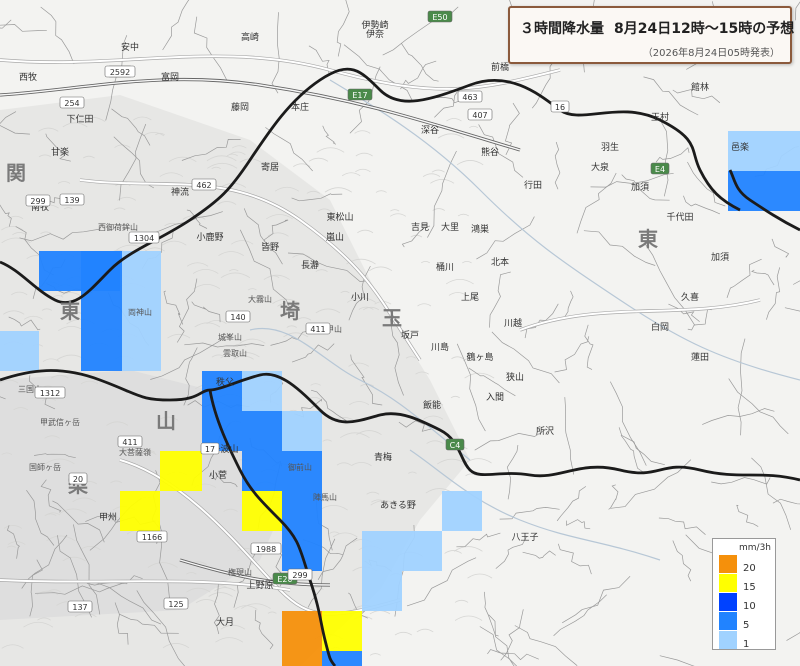 Image resolution: width=800 pixels, height=666 pixels. I want to click on map-label: 鶴ヶ島, so click(479, 357).